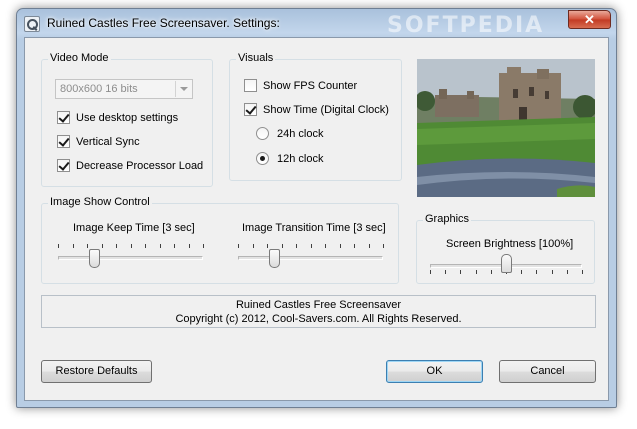 The width and height of the screenshot is (637, 429). What do you see at coordinates (300, 133) in the screenshot?
I see `clock-24h-label: 24h clock` at bounding box center [300, 133].